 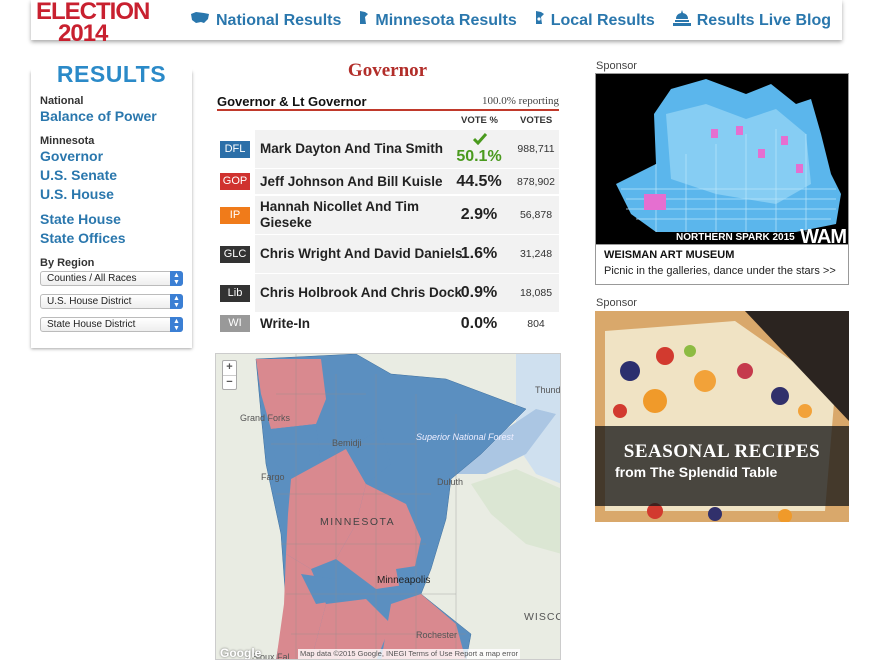 I want to click on candidate-row: WI Write-In 0.0% 804, so click(x=388, y=323).